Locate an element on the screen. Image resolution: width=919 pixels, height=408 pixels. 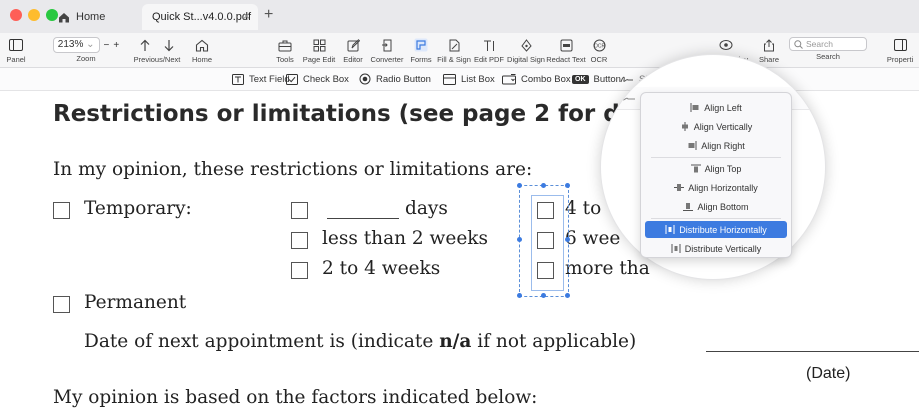
check-box-tool: Check Box is located at coordinates (317, 79).